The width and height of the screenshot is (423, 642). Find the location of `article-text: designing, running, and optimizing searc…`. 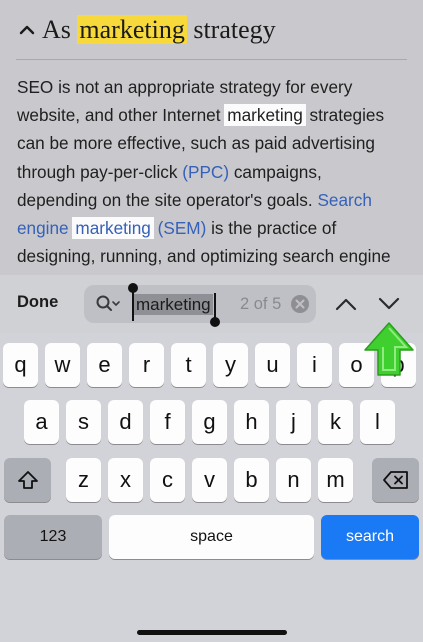

article-text: designing, running, and optimizing searc… is located at coordinates (204, 256).